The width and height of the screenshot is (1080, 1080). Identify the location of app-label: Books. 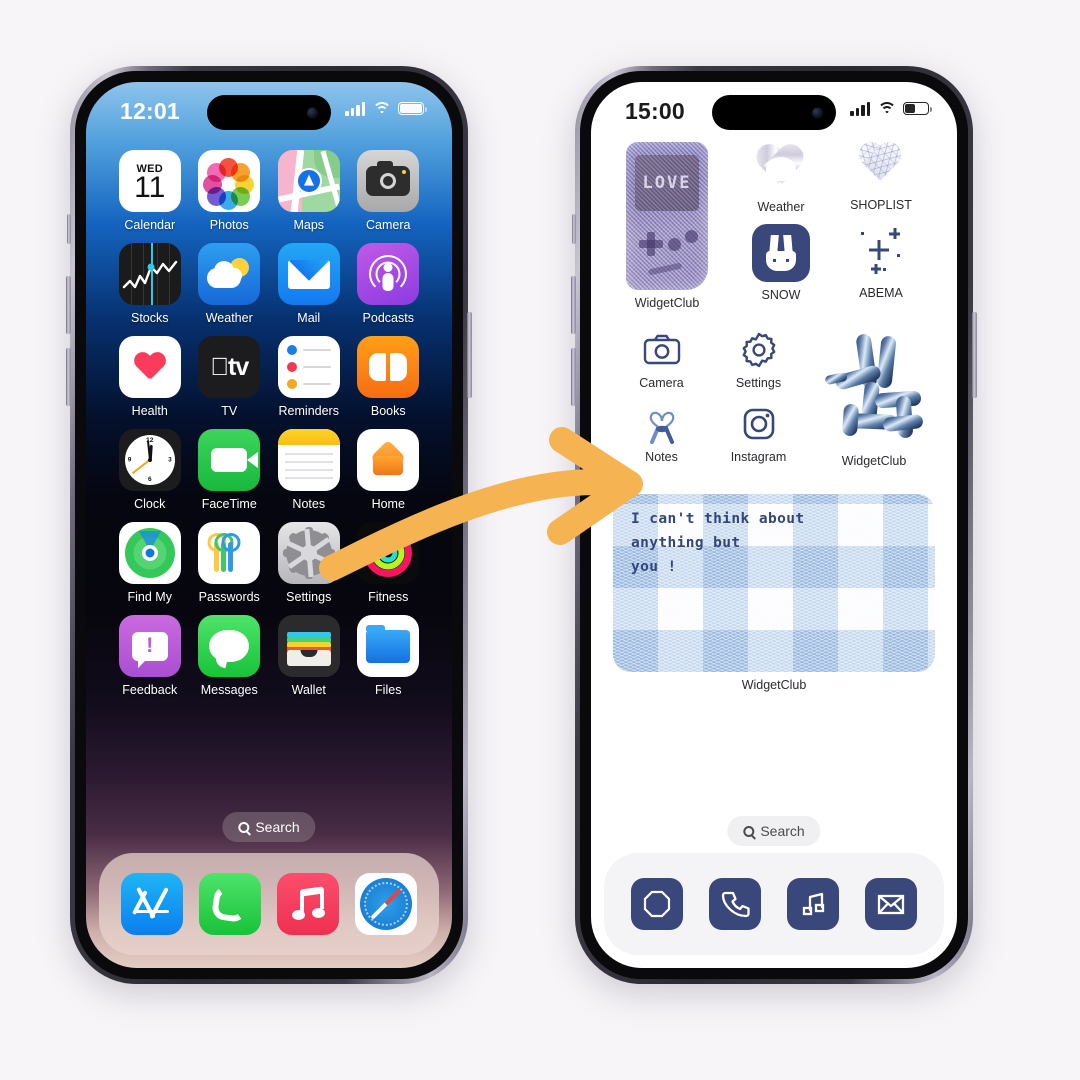
(388, 411).